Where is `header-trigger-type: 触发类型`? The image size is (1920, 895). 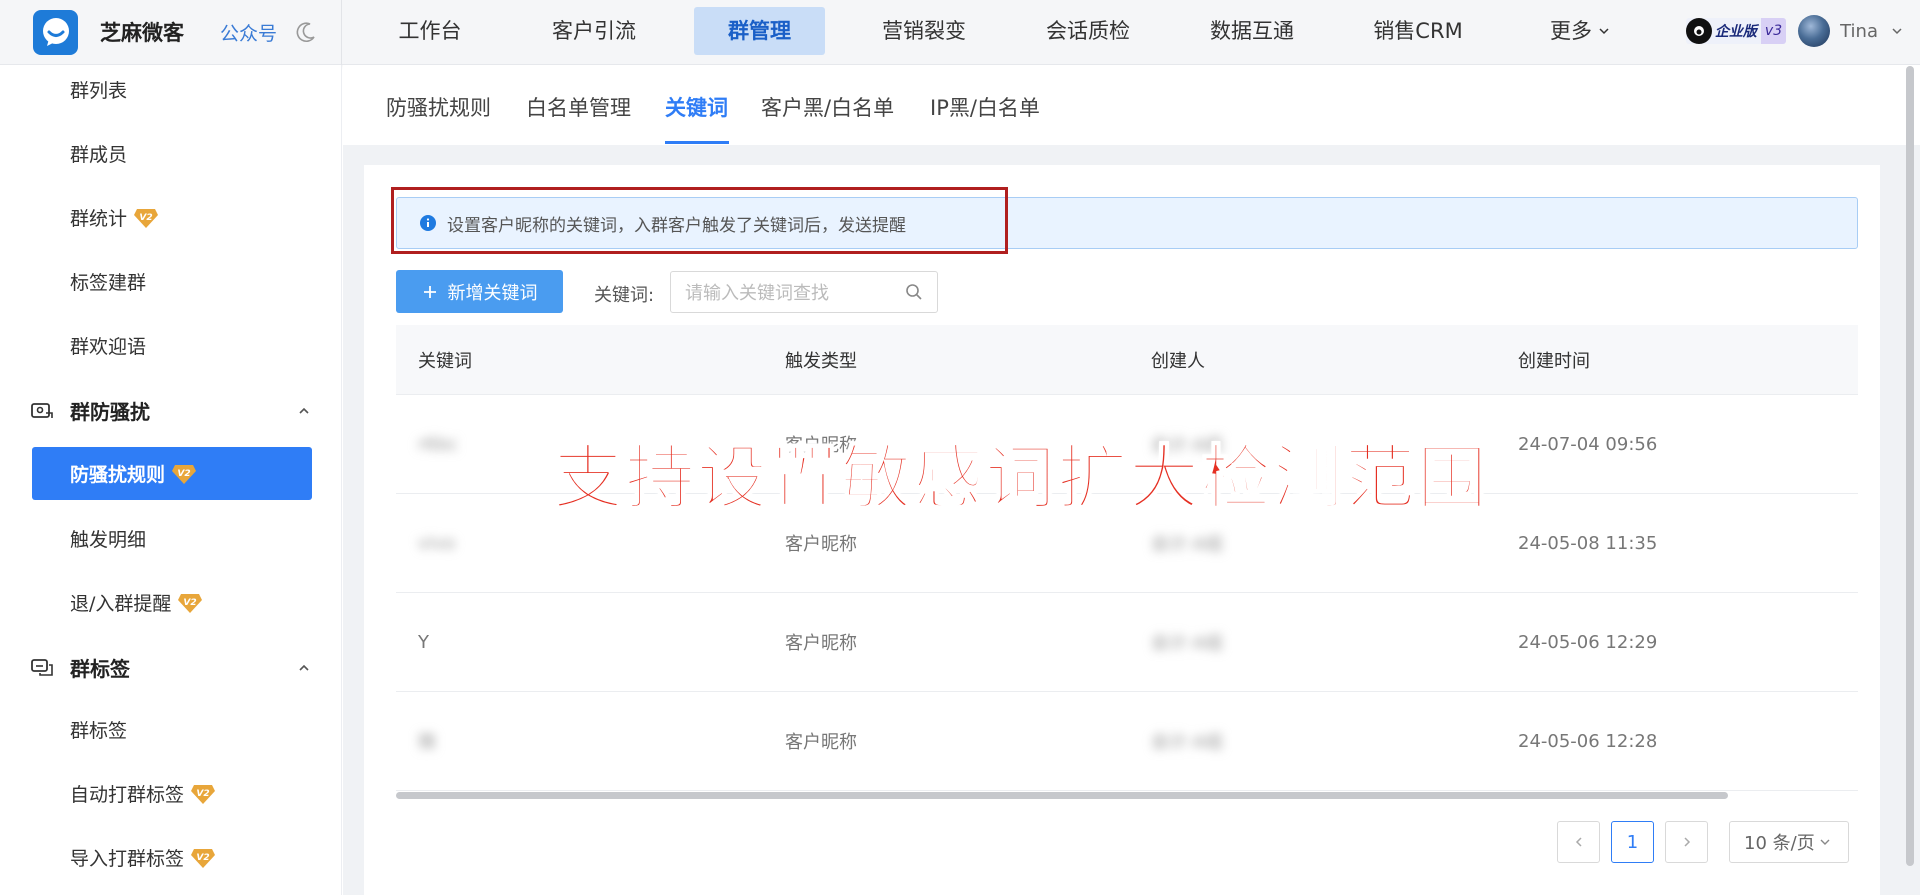
header-trigger-type: 触发类型 is located at coordinates (821, 361).